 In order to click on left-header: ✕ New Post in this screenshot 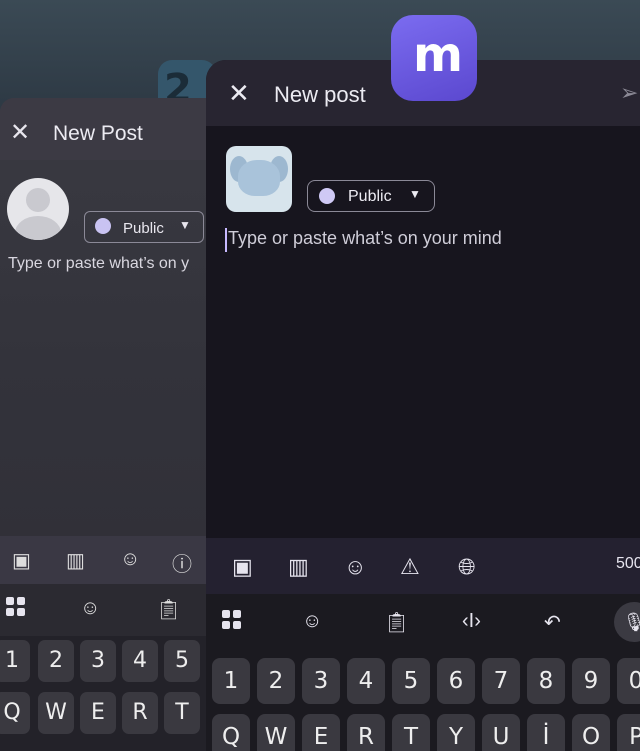, I will do `click(103, 129)`.